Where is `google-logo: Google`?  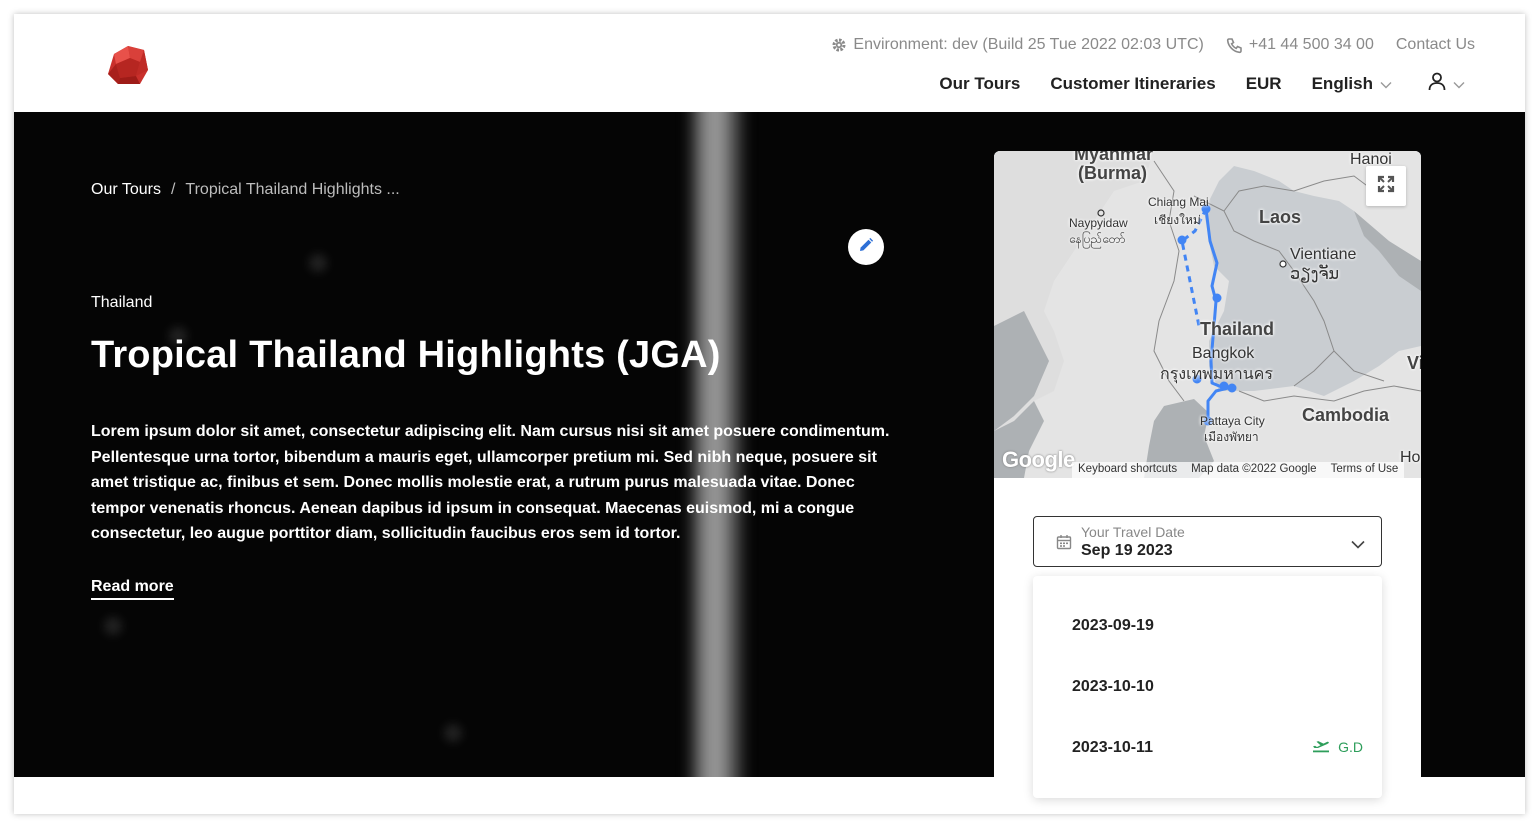
google-logo: Google is located at coordinates (1038, 460).